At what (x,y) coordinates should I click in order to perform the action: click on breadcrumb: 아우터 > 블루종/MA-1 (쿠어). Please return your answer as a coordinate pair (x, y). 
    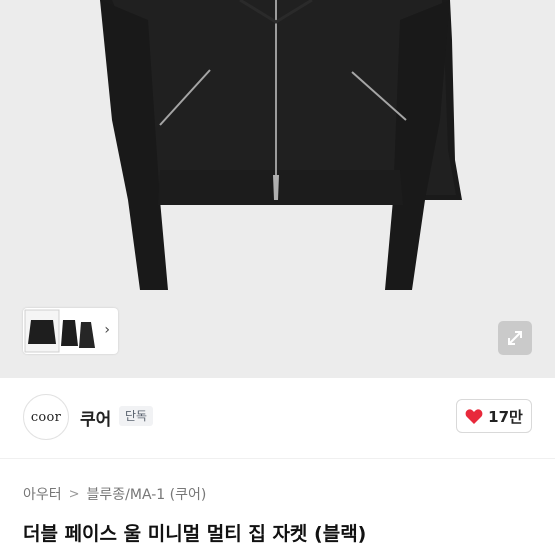
    Looking at the image, I should click on (114, 494).